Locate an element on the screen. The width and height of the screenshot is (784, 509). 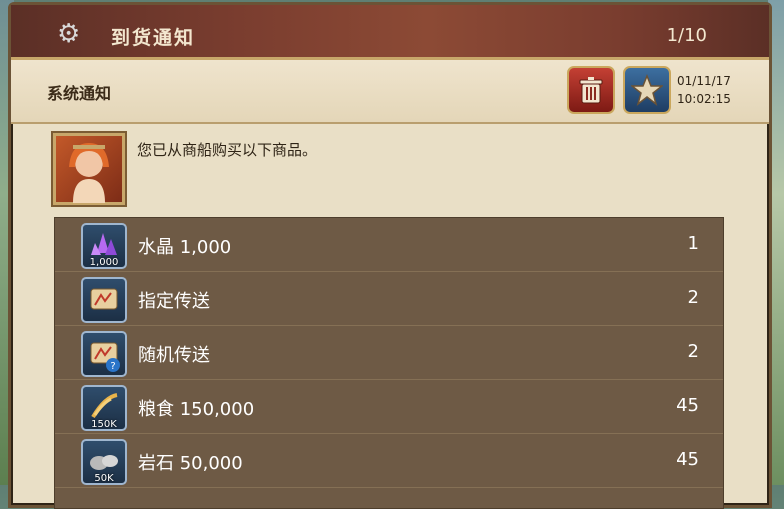
stone-icon: 50K is located at coordinates (104, 462).